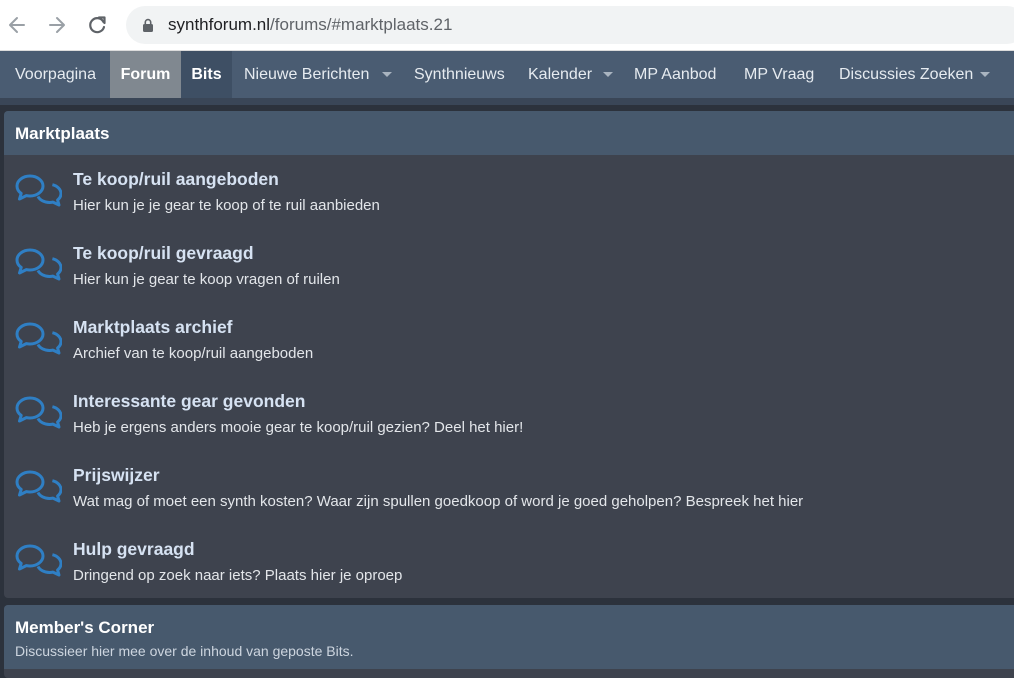  What do you see at coordinates (116, 475) in the screenshot?
I see `forum-title: Prijswijzer` at bounding box center [116, 475].